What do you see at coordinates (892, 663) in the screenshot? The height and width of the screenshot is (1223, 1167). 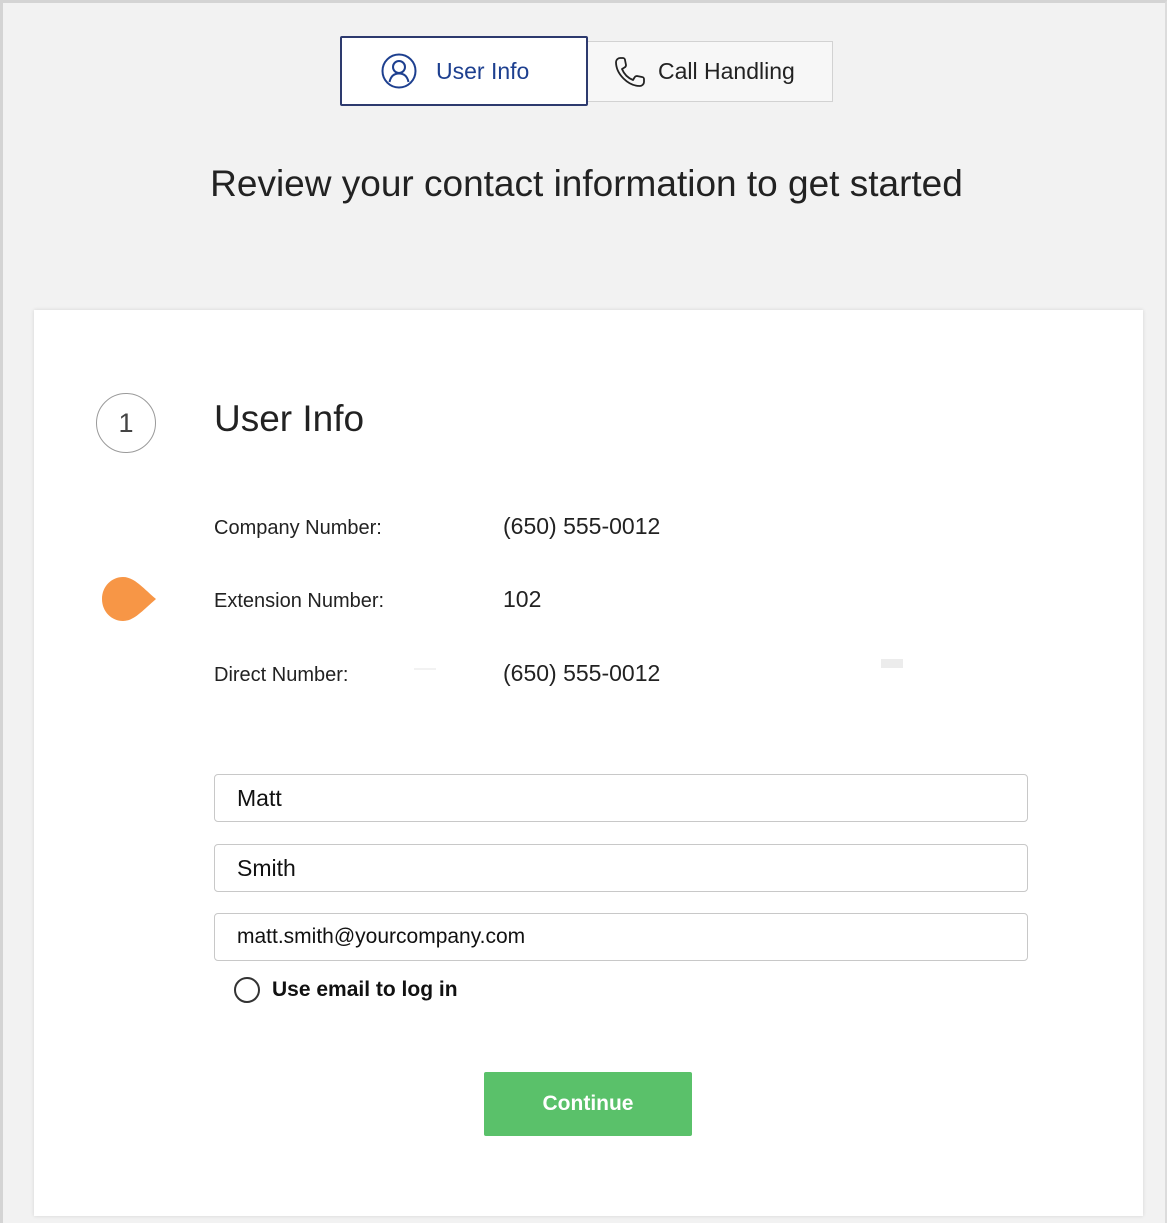 I see `decorative-mark` at bounding box center [892, 663].